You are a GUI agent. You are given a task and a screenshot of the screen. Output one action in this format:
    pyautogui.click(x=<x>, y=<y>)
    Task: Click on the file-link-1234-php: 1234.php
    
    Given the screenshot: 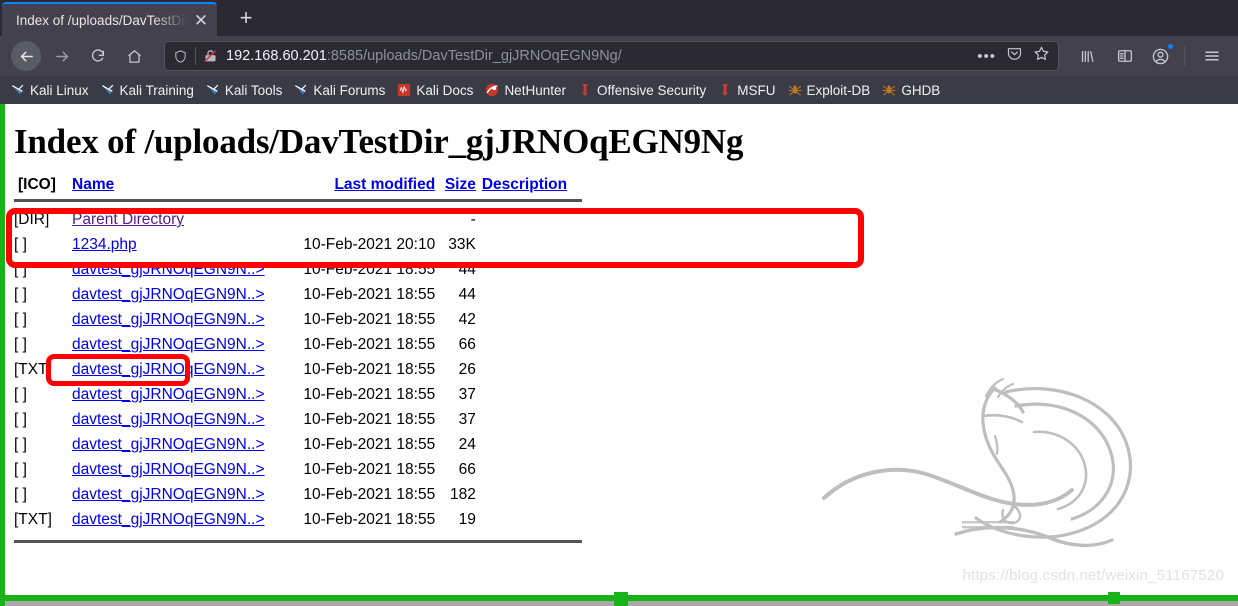 What is the action you would take?
    pyautogui.click(x=104, y=244)
    